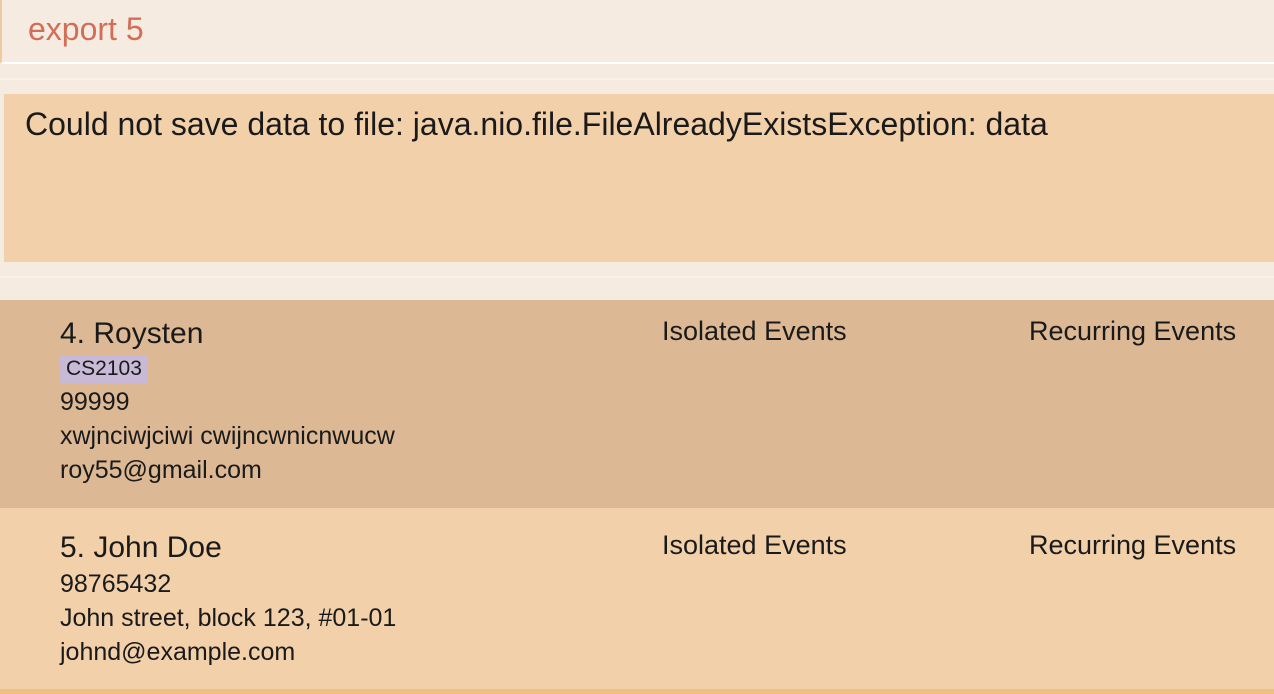  What do you see at coordinates (178, 652) in the screenshot?
I see `person-email: johnd@example.com` at bounding box center [178, 652].